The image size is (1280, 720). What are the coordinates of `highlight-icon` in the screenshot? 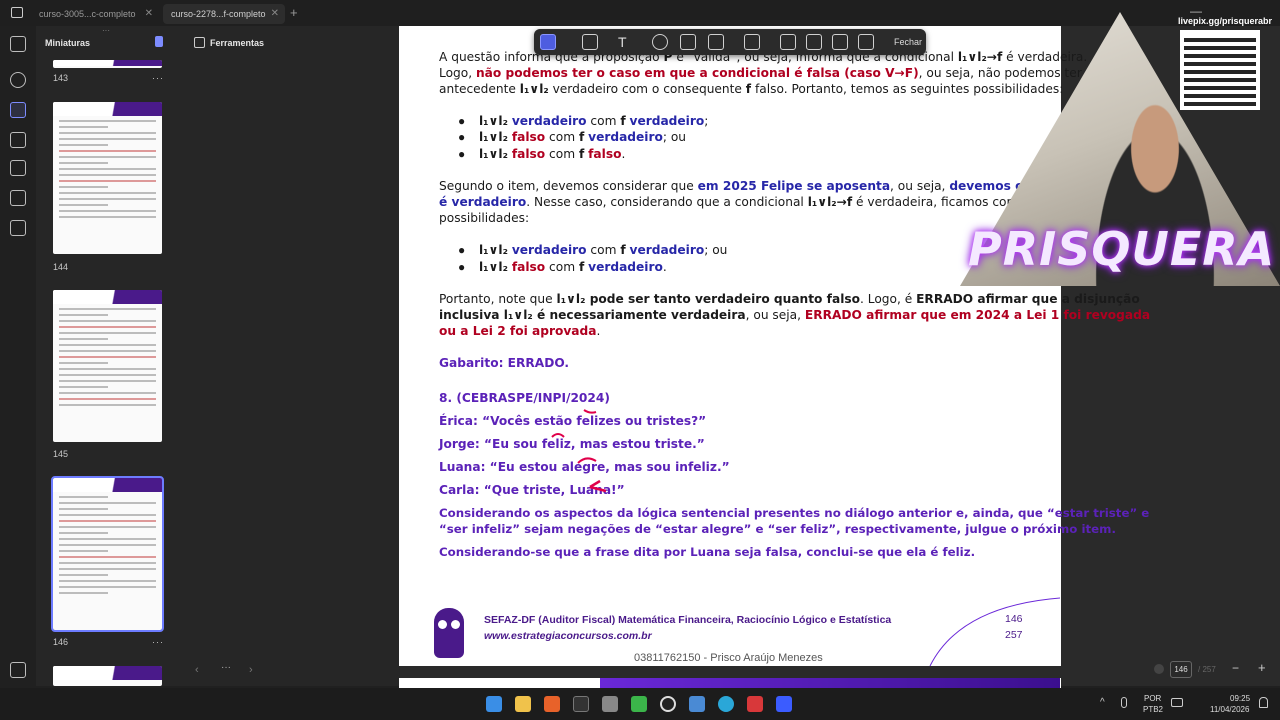 It's located at (752, 42).